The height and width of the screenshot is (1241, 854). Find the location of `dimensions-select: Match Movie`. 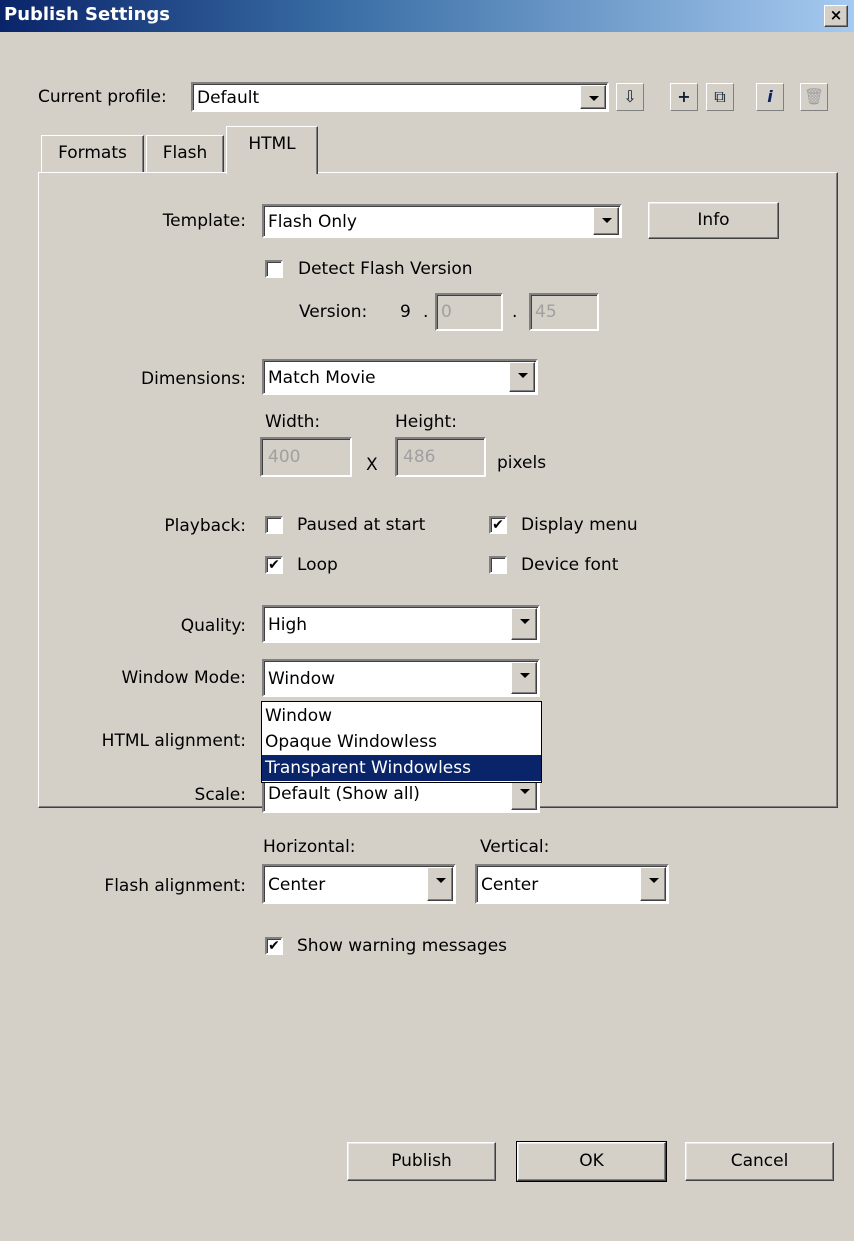

dimensions-select: Match Movie is located at coordinates (400, 377).